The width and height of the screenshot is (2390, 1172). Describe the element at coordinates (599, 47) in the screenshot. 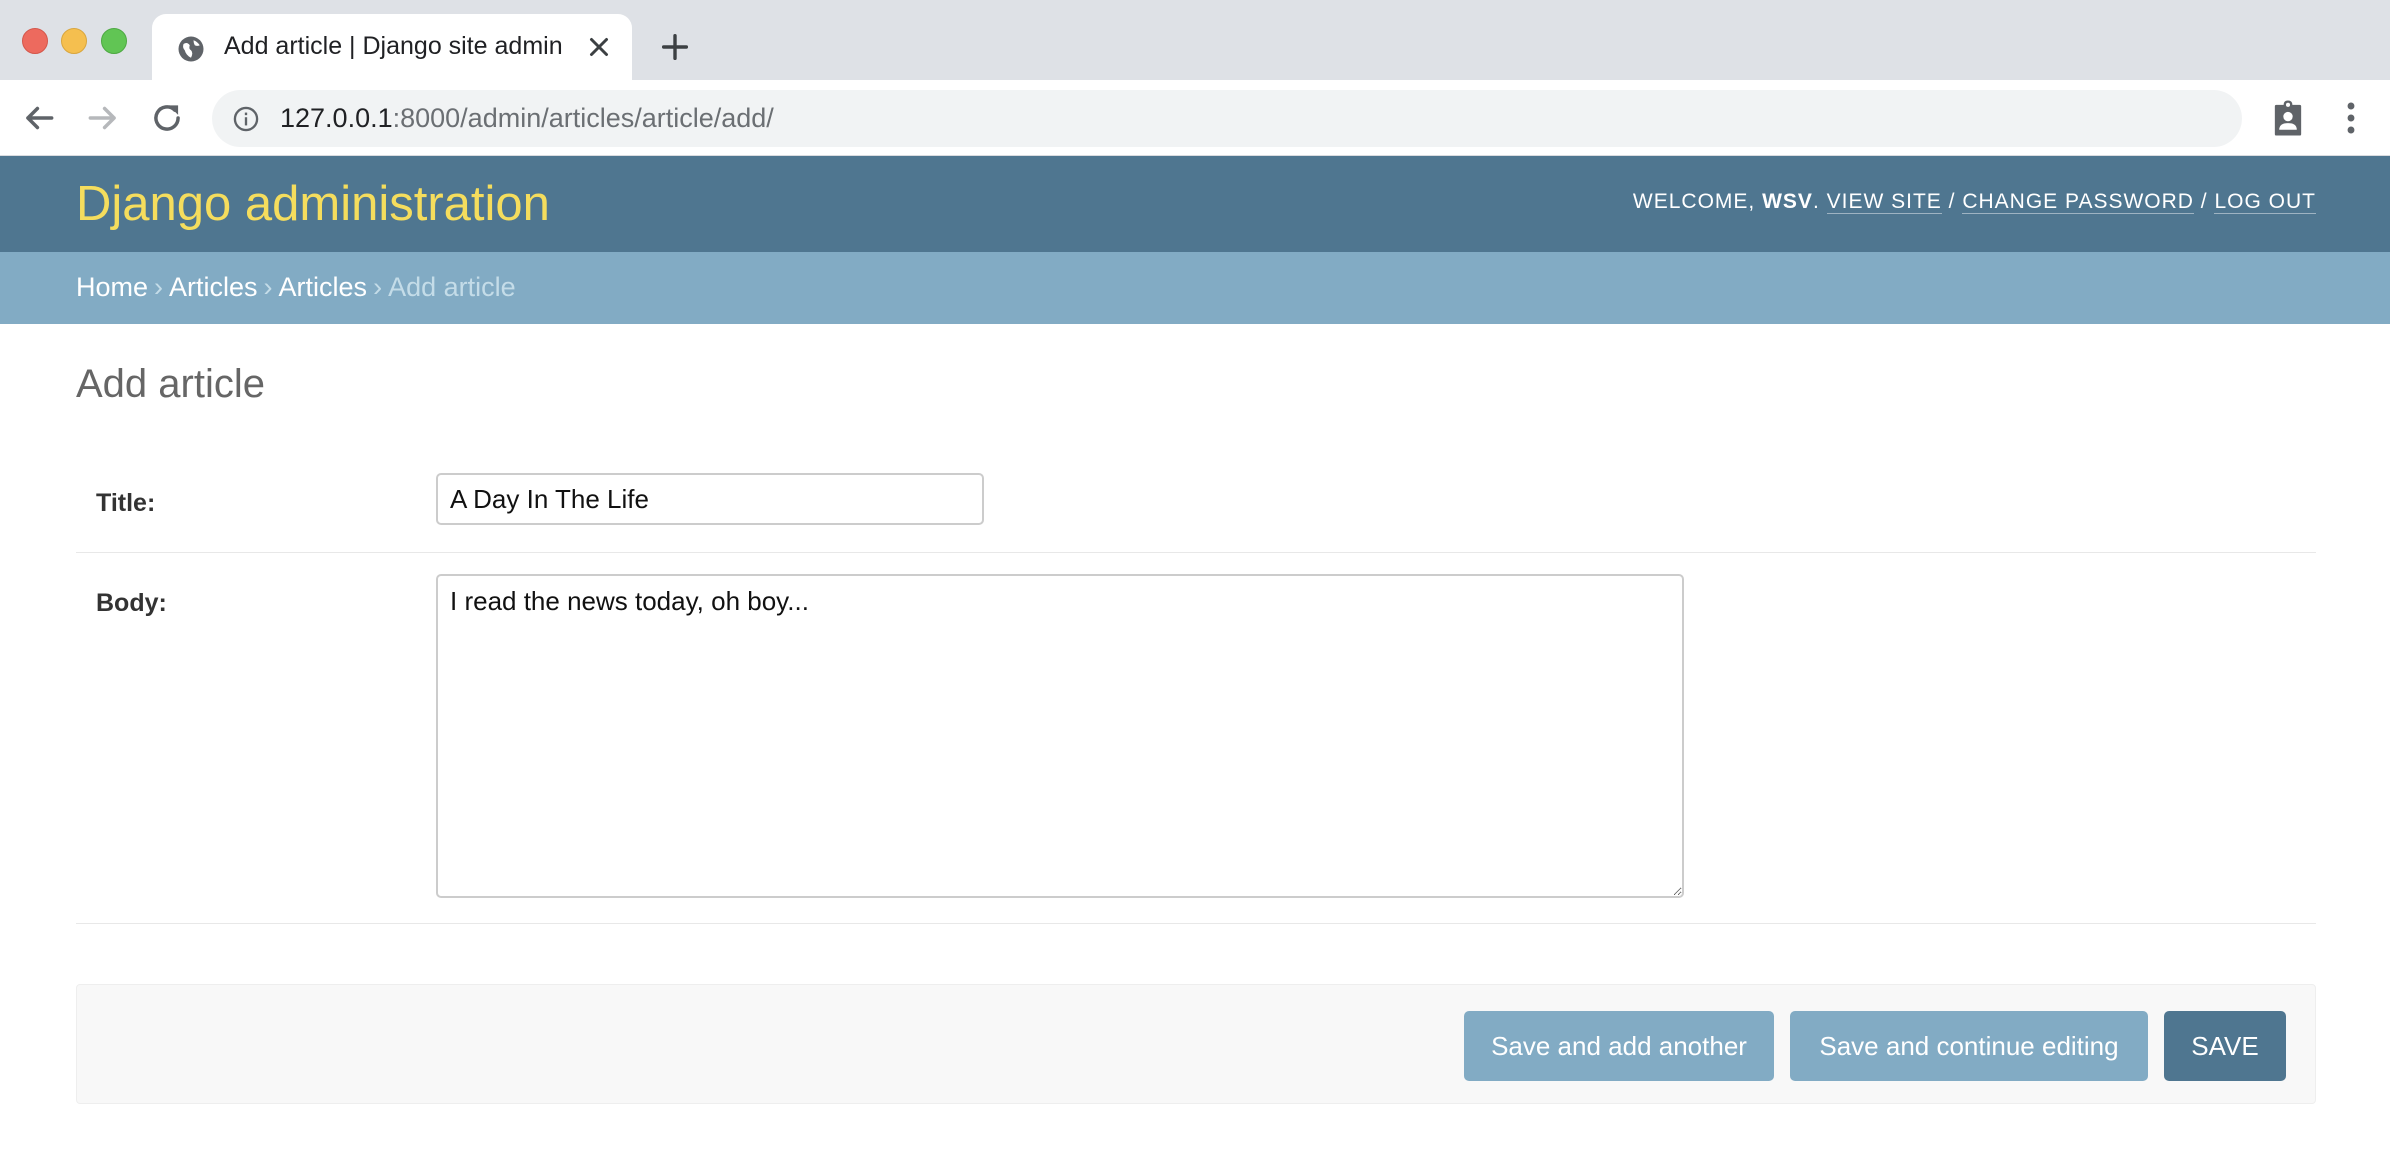

I see `close-icon` at that location.